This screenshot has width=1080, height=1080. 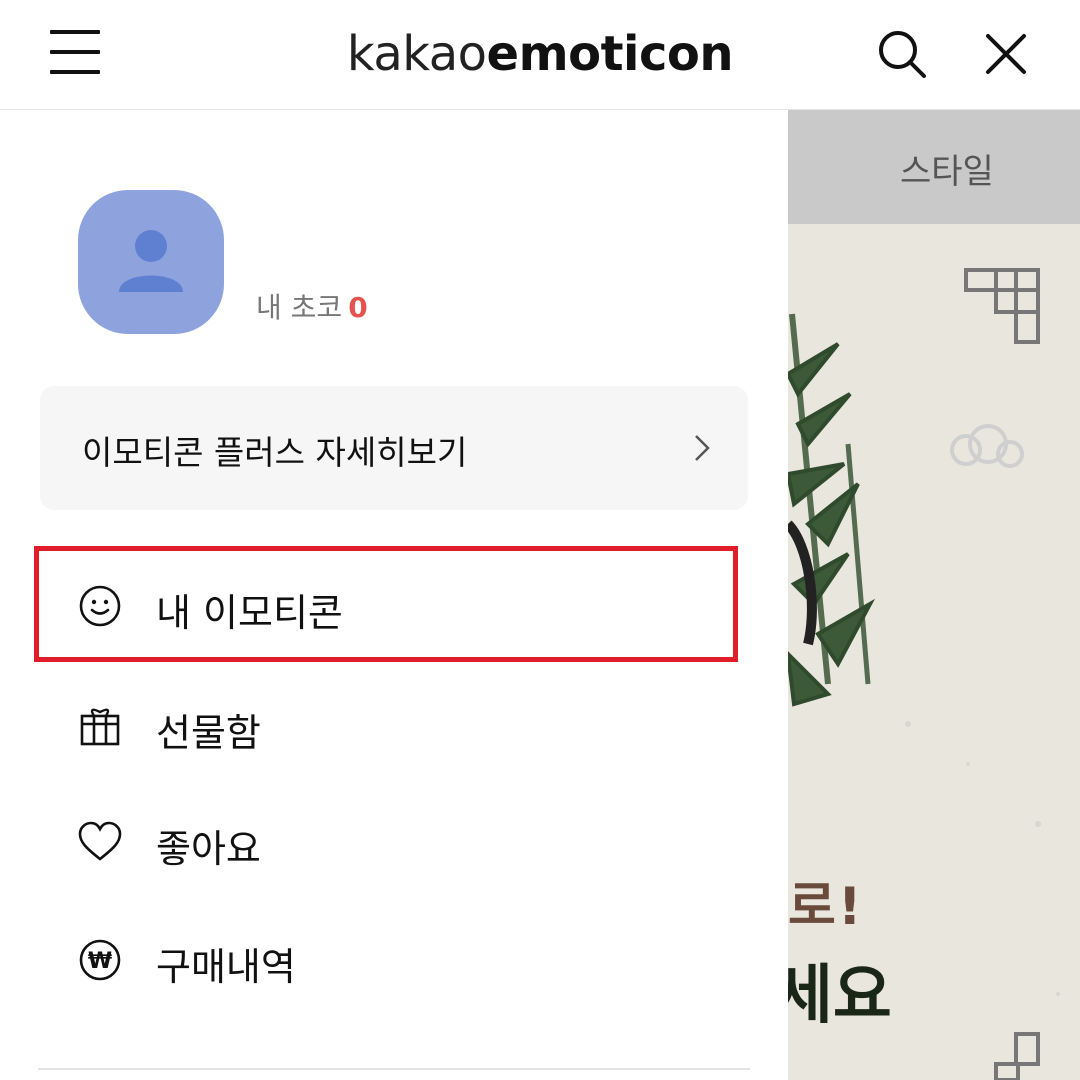 I want to click on close-icon, so click(x=1006, y=54).